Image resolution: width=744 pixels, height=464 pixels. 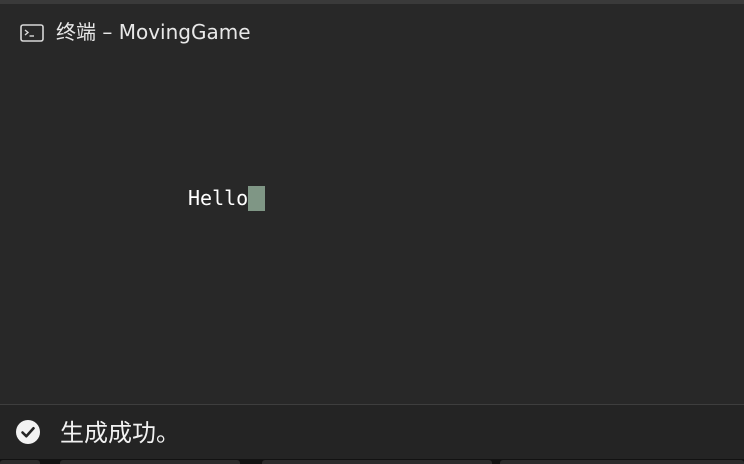 I want to click on terminal-titlebar: 终端 – MovingGame, so click(x=372, y=31).